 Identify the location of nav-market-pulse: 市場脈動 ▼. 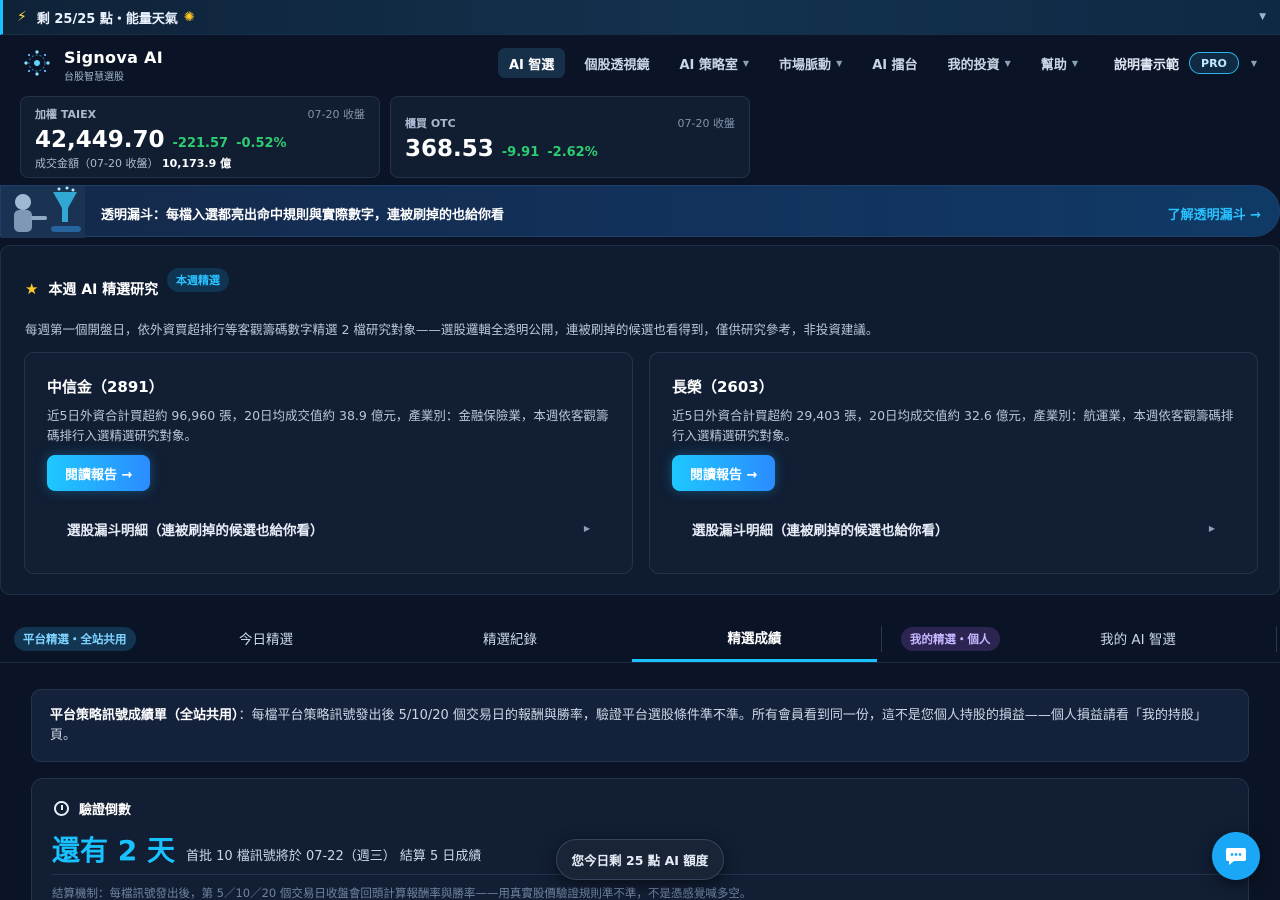
(810, 63).